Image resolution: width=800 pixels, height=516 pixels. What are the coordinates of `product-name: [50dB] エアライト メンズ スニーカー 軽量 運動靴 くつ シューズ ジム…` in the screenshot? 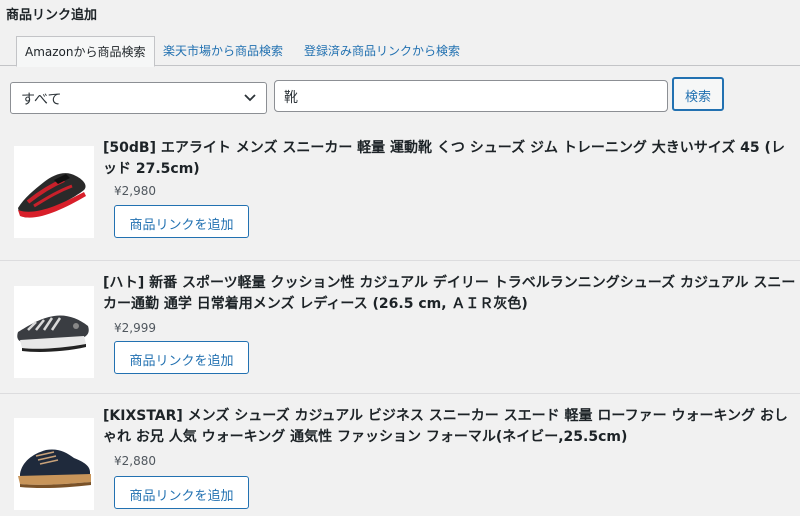 It's located at (444, 158).